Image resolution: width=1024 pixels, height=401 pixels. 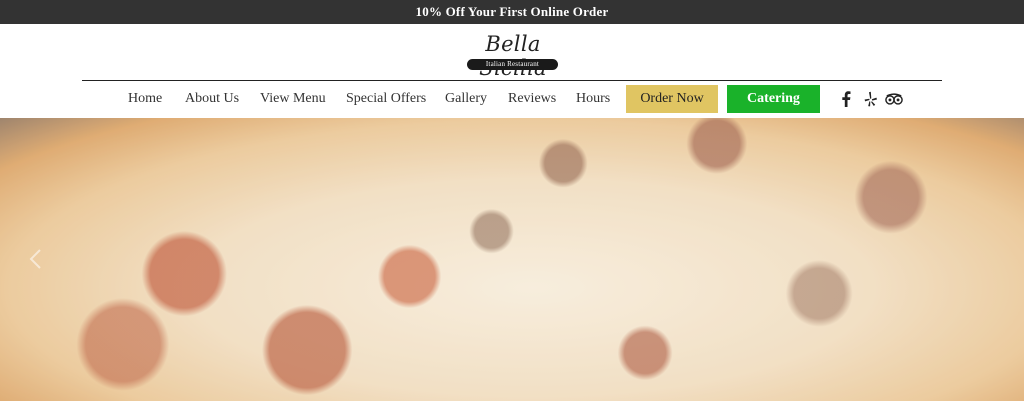 I want to click on facebook-icon, so click(x=846, y=99).